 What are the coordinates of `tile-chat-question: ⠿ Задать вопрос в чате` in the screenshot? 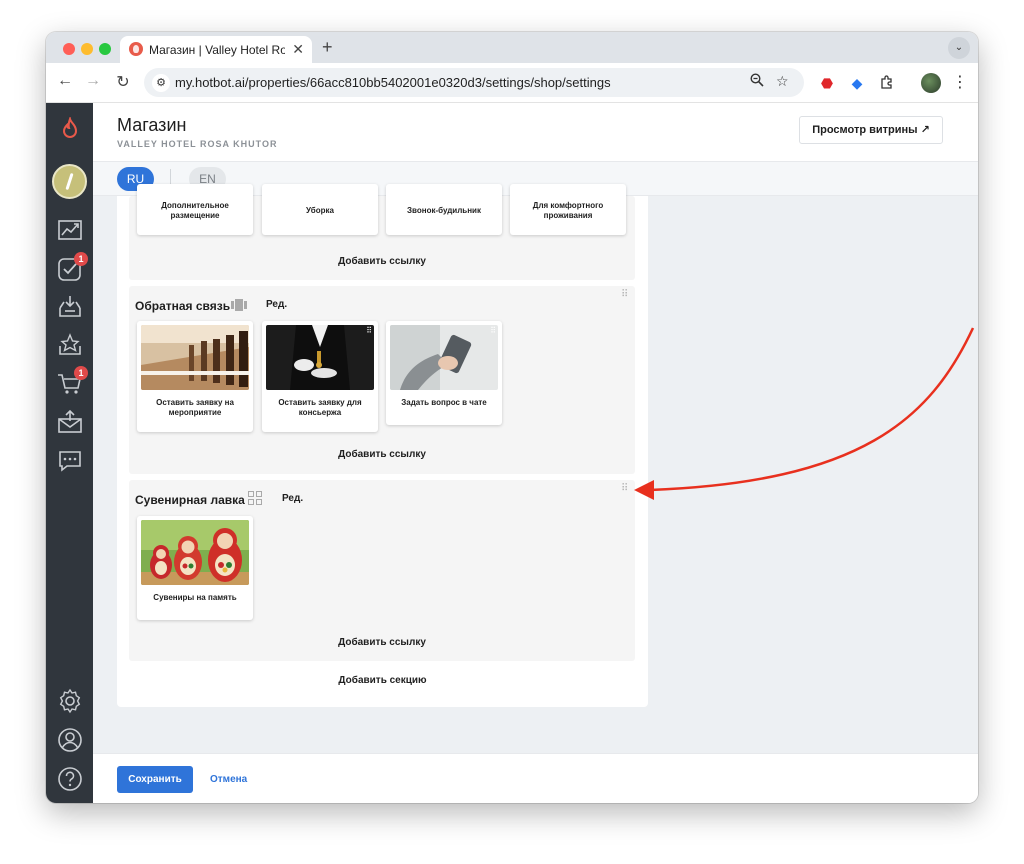 It's located at (444, 373).